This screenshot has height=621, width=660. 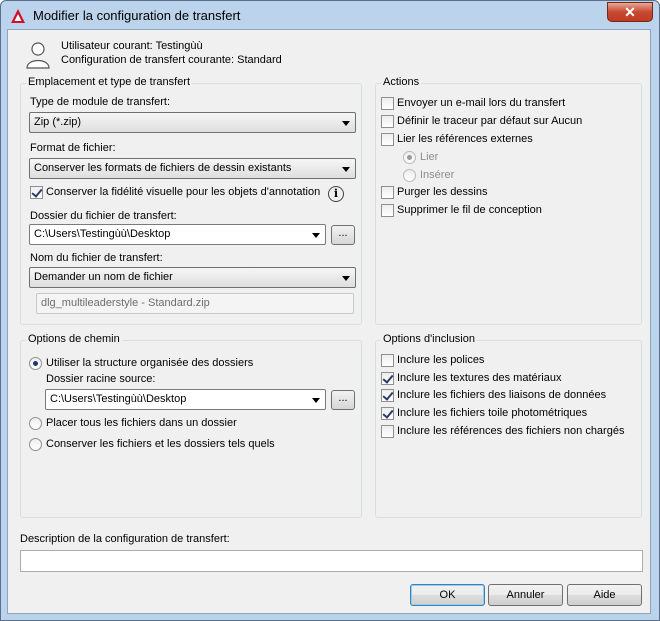 What do you see at coordinates (35, 423) in the screenshot?
I see `single-folder-radio` at bounding box center [35, 423].